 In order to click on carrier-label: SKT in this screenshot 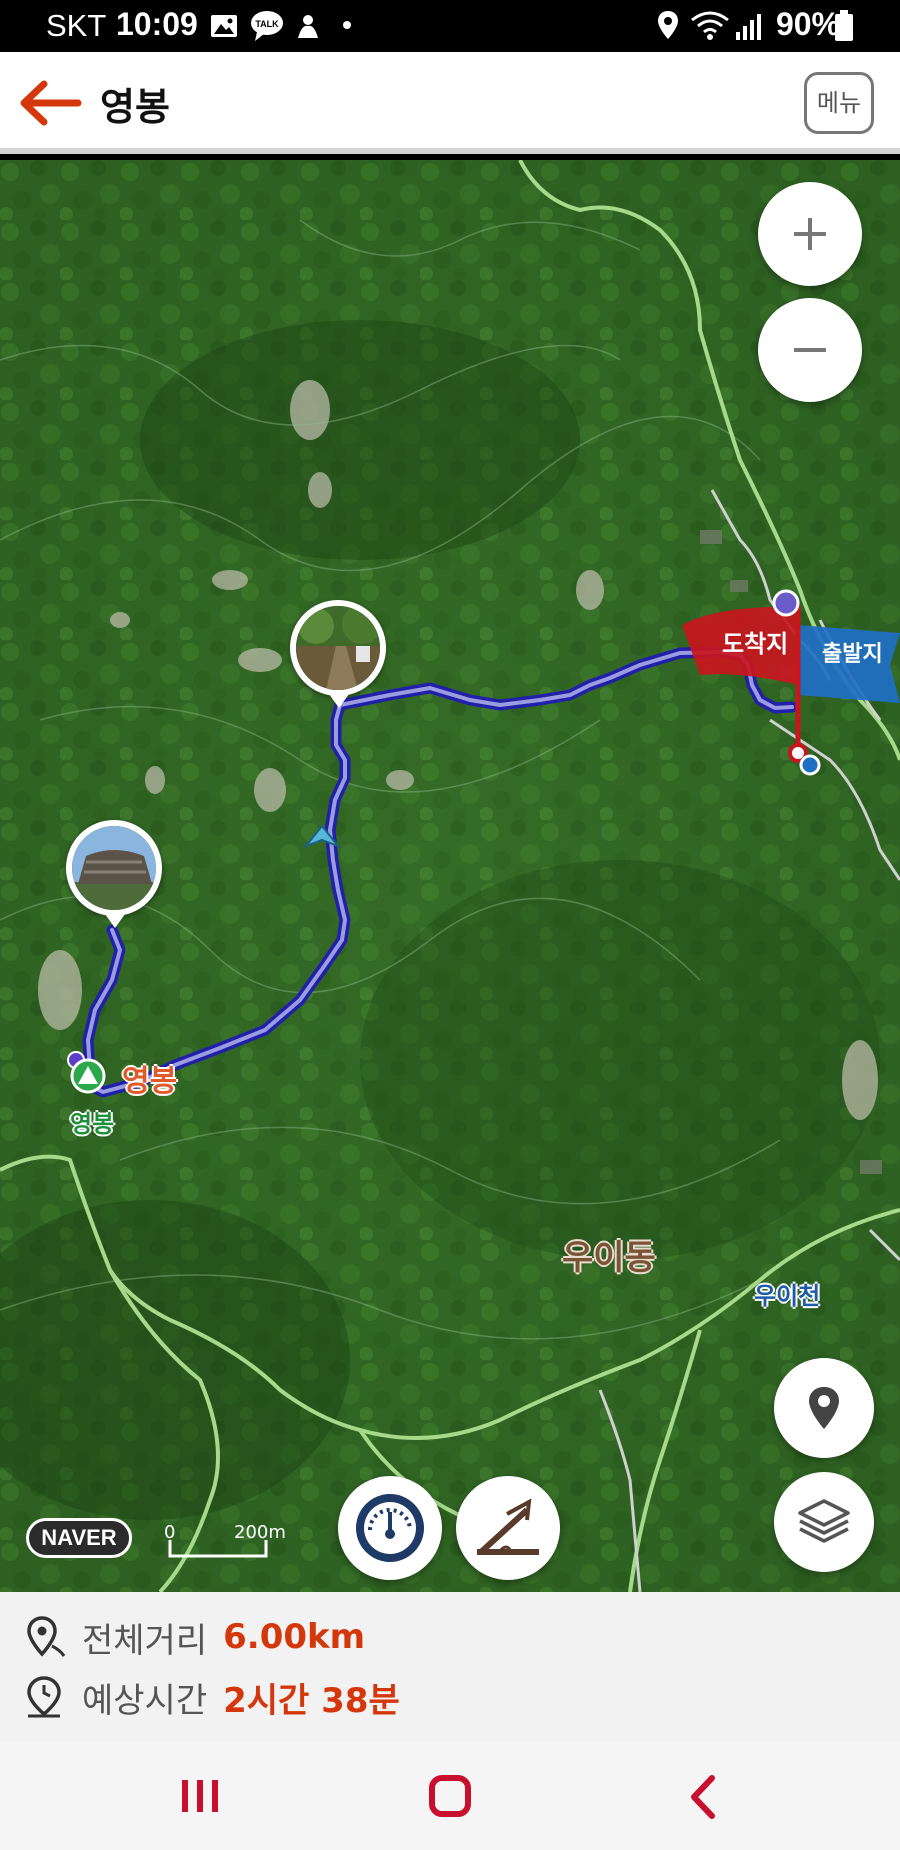, I will do `click(76, 25)`.